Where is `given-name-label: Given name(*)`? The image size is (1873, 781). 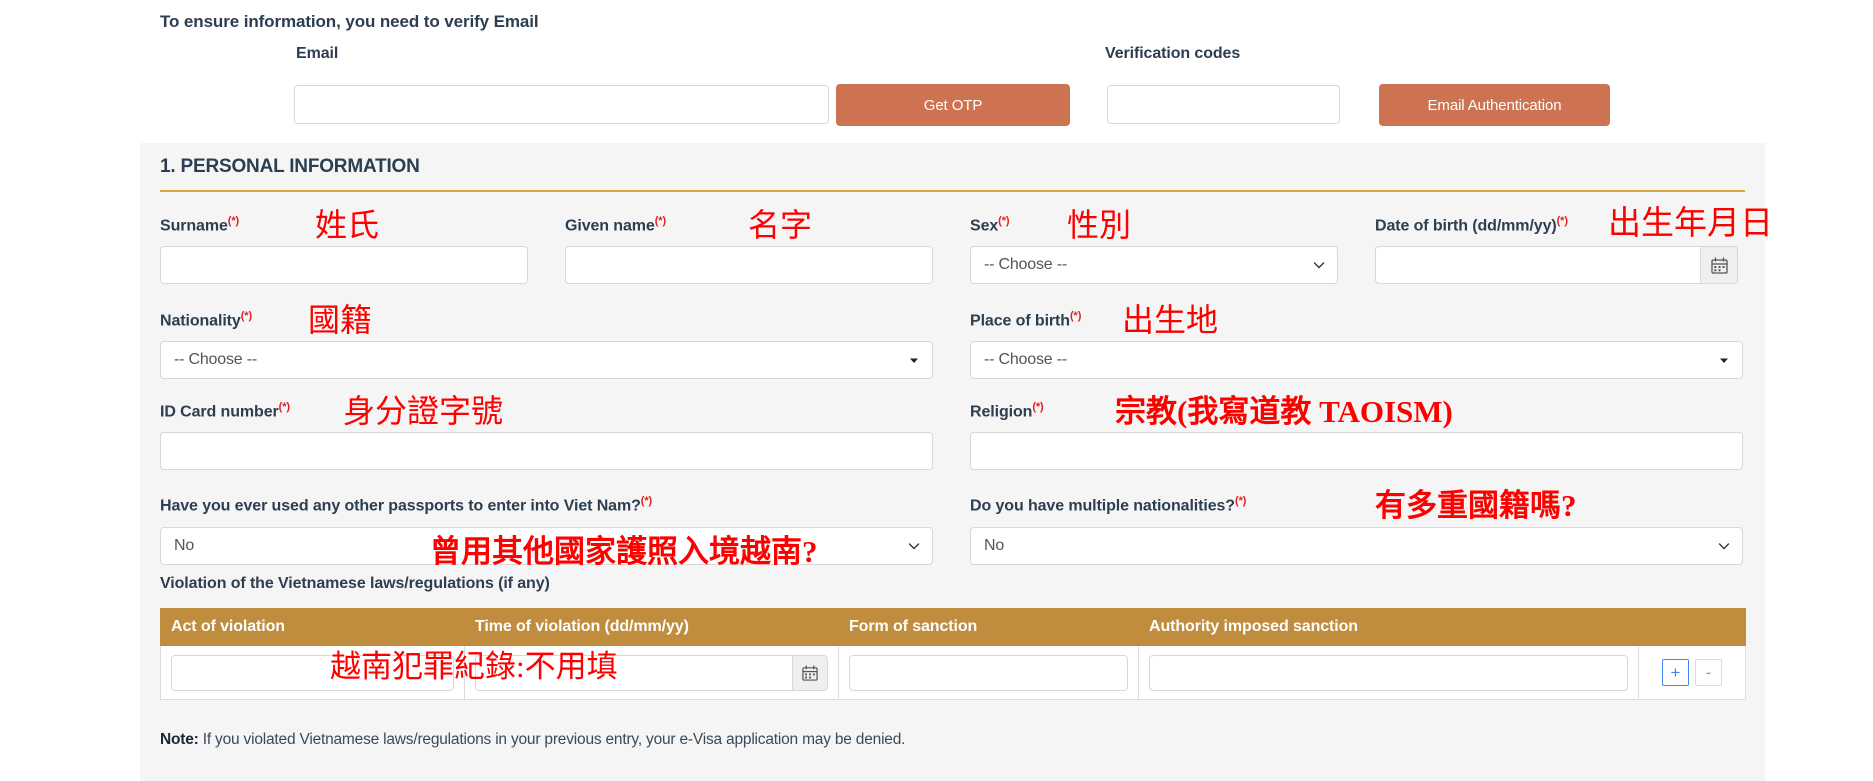
given-name-label: Given name(*) is located at coordinates (615, 225).